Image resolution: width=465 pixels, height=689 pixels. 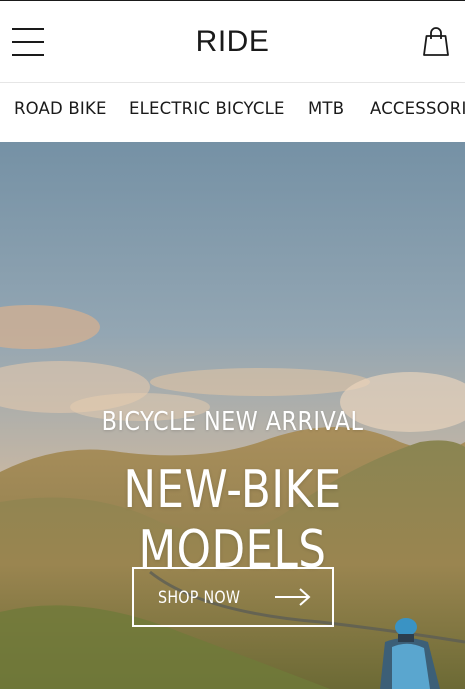 I want to click on arrow-right-icon, so click(x=293, y=597).